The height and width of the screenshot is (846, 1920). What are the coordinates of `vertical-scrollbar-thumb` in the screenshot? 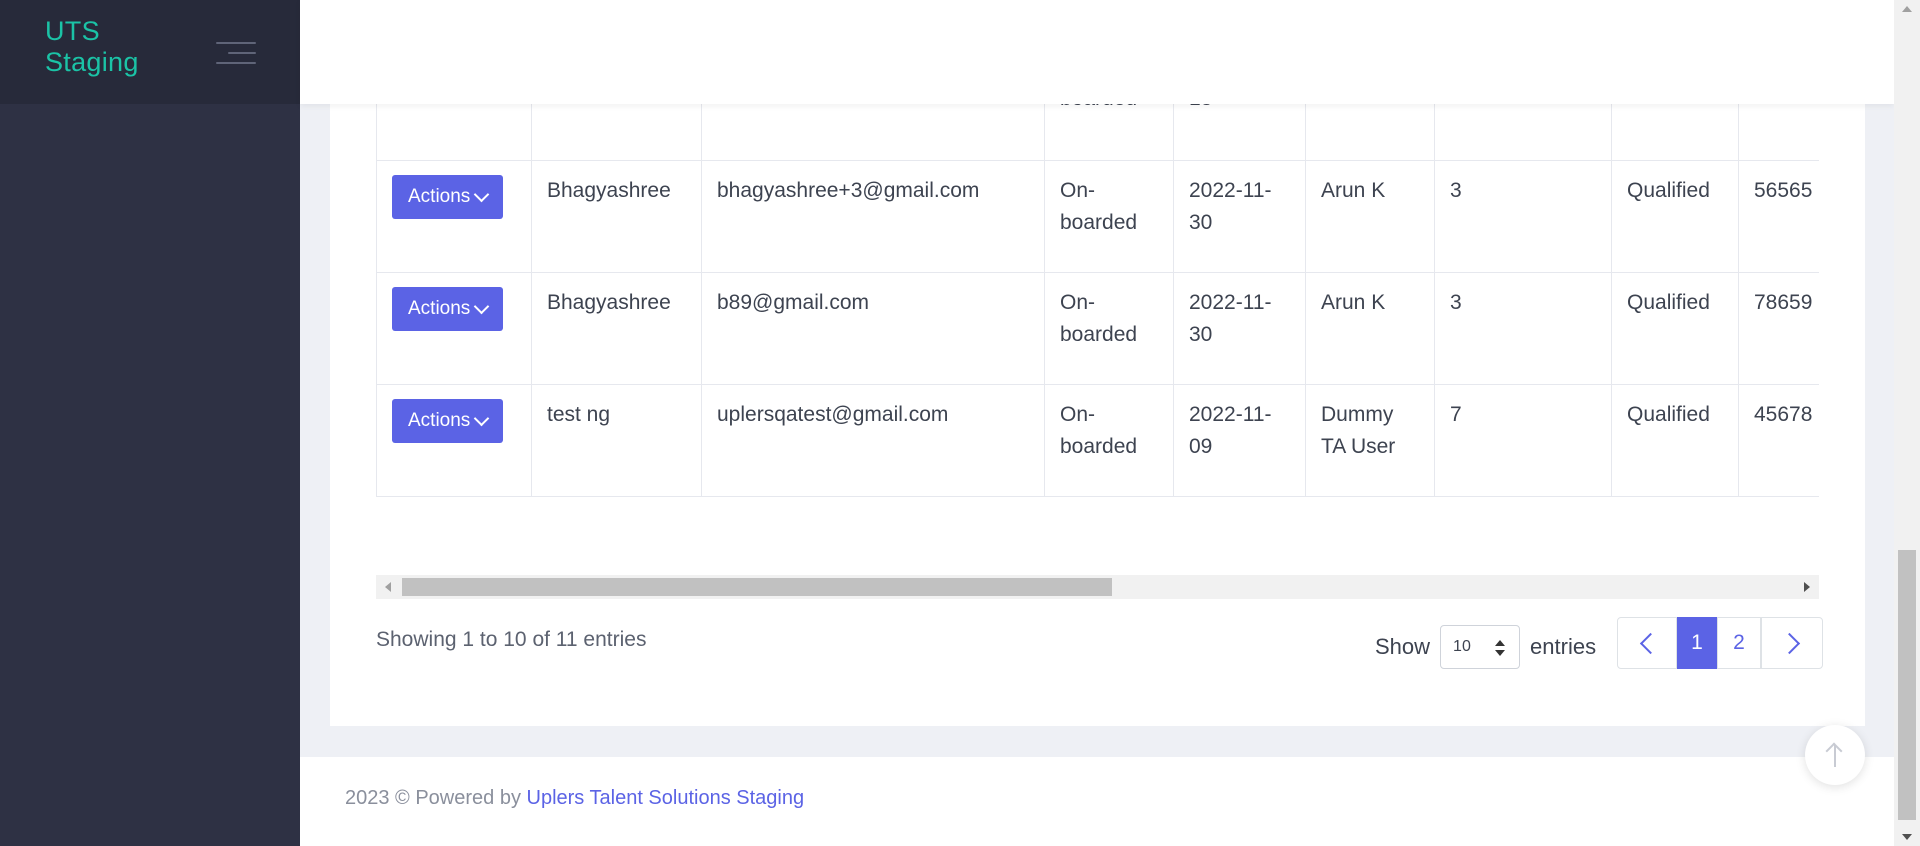 It's located at (1907, 685).